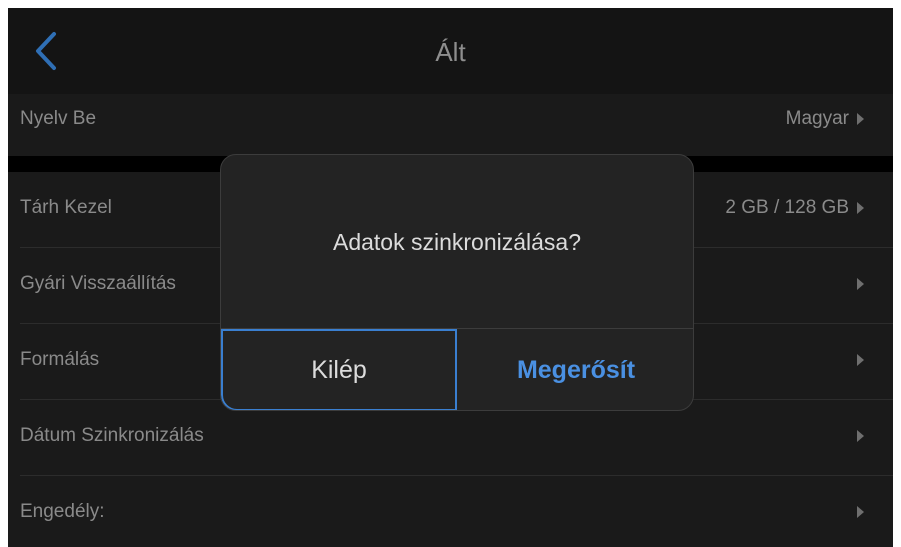  What do you see at coordinates (339, 369) in the screenshot?
I see `exit-button: Kilép` at bounding box center [339, 369].